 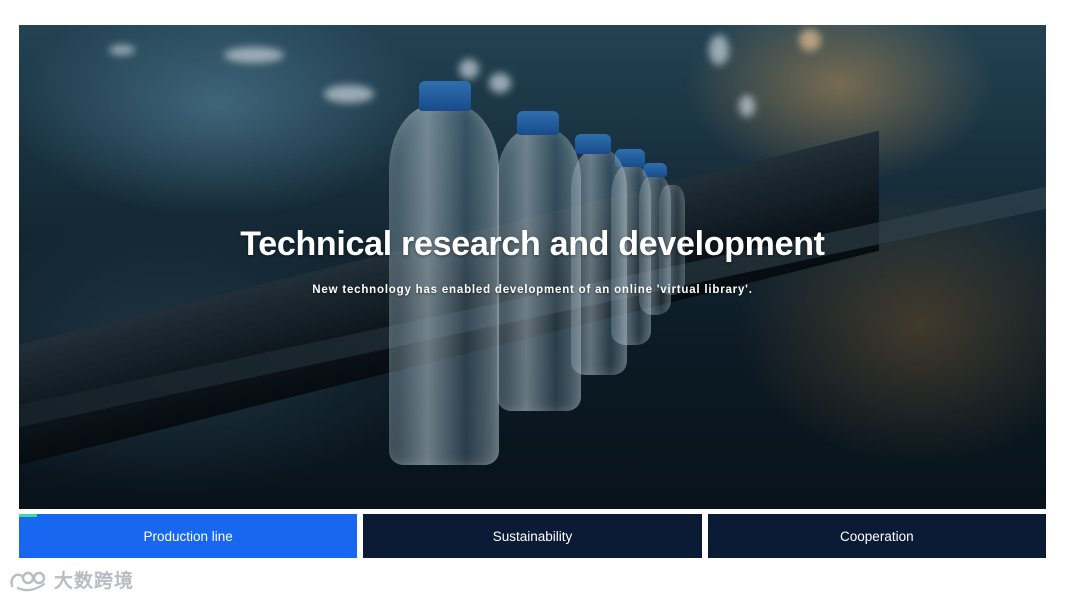 What do you see at coordinates (28, 515) in the screenshot?
I see `active-tab-indicator` at bounding box center [28, 515].